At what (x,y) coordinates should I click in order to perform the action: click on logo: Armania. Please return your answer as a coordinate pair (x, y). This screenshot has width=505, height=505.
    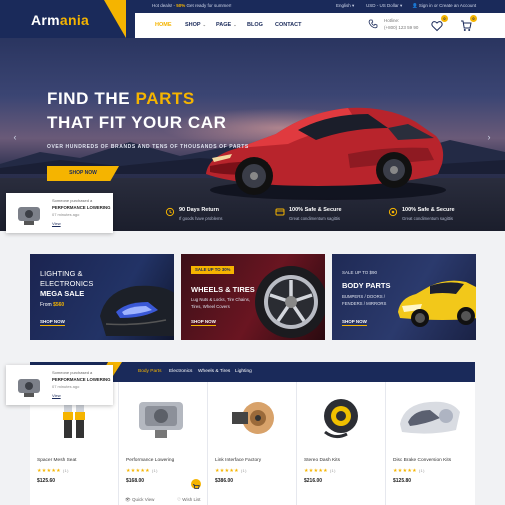
    Looking at the image, I should click on (60, 20).